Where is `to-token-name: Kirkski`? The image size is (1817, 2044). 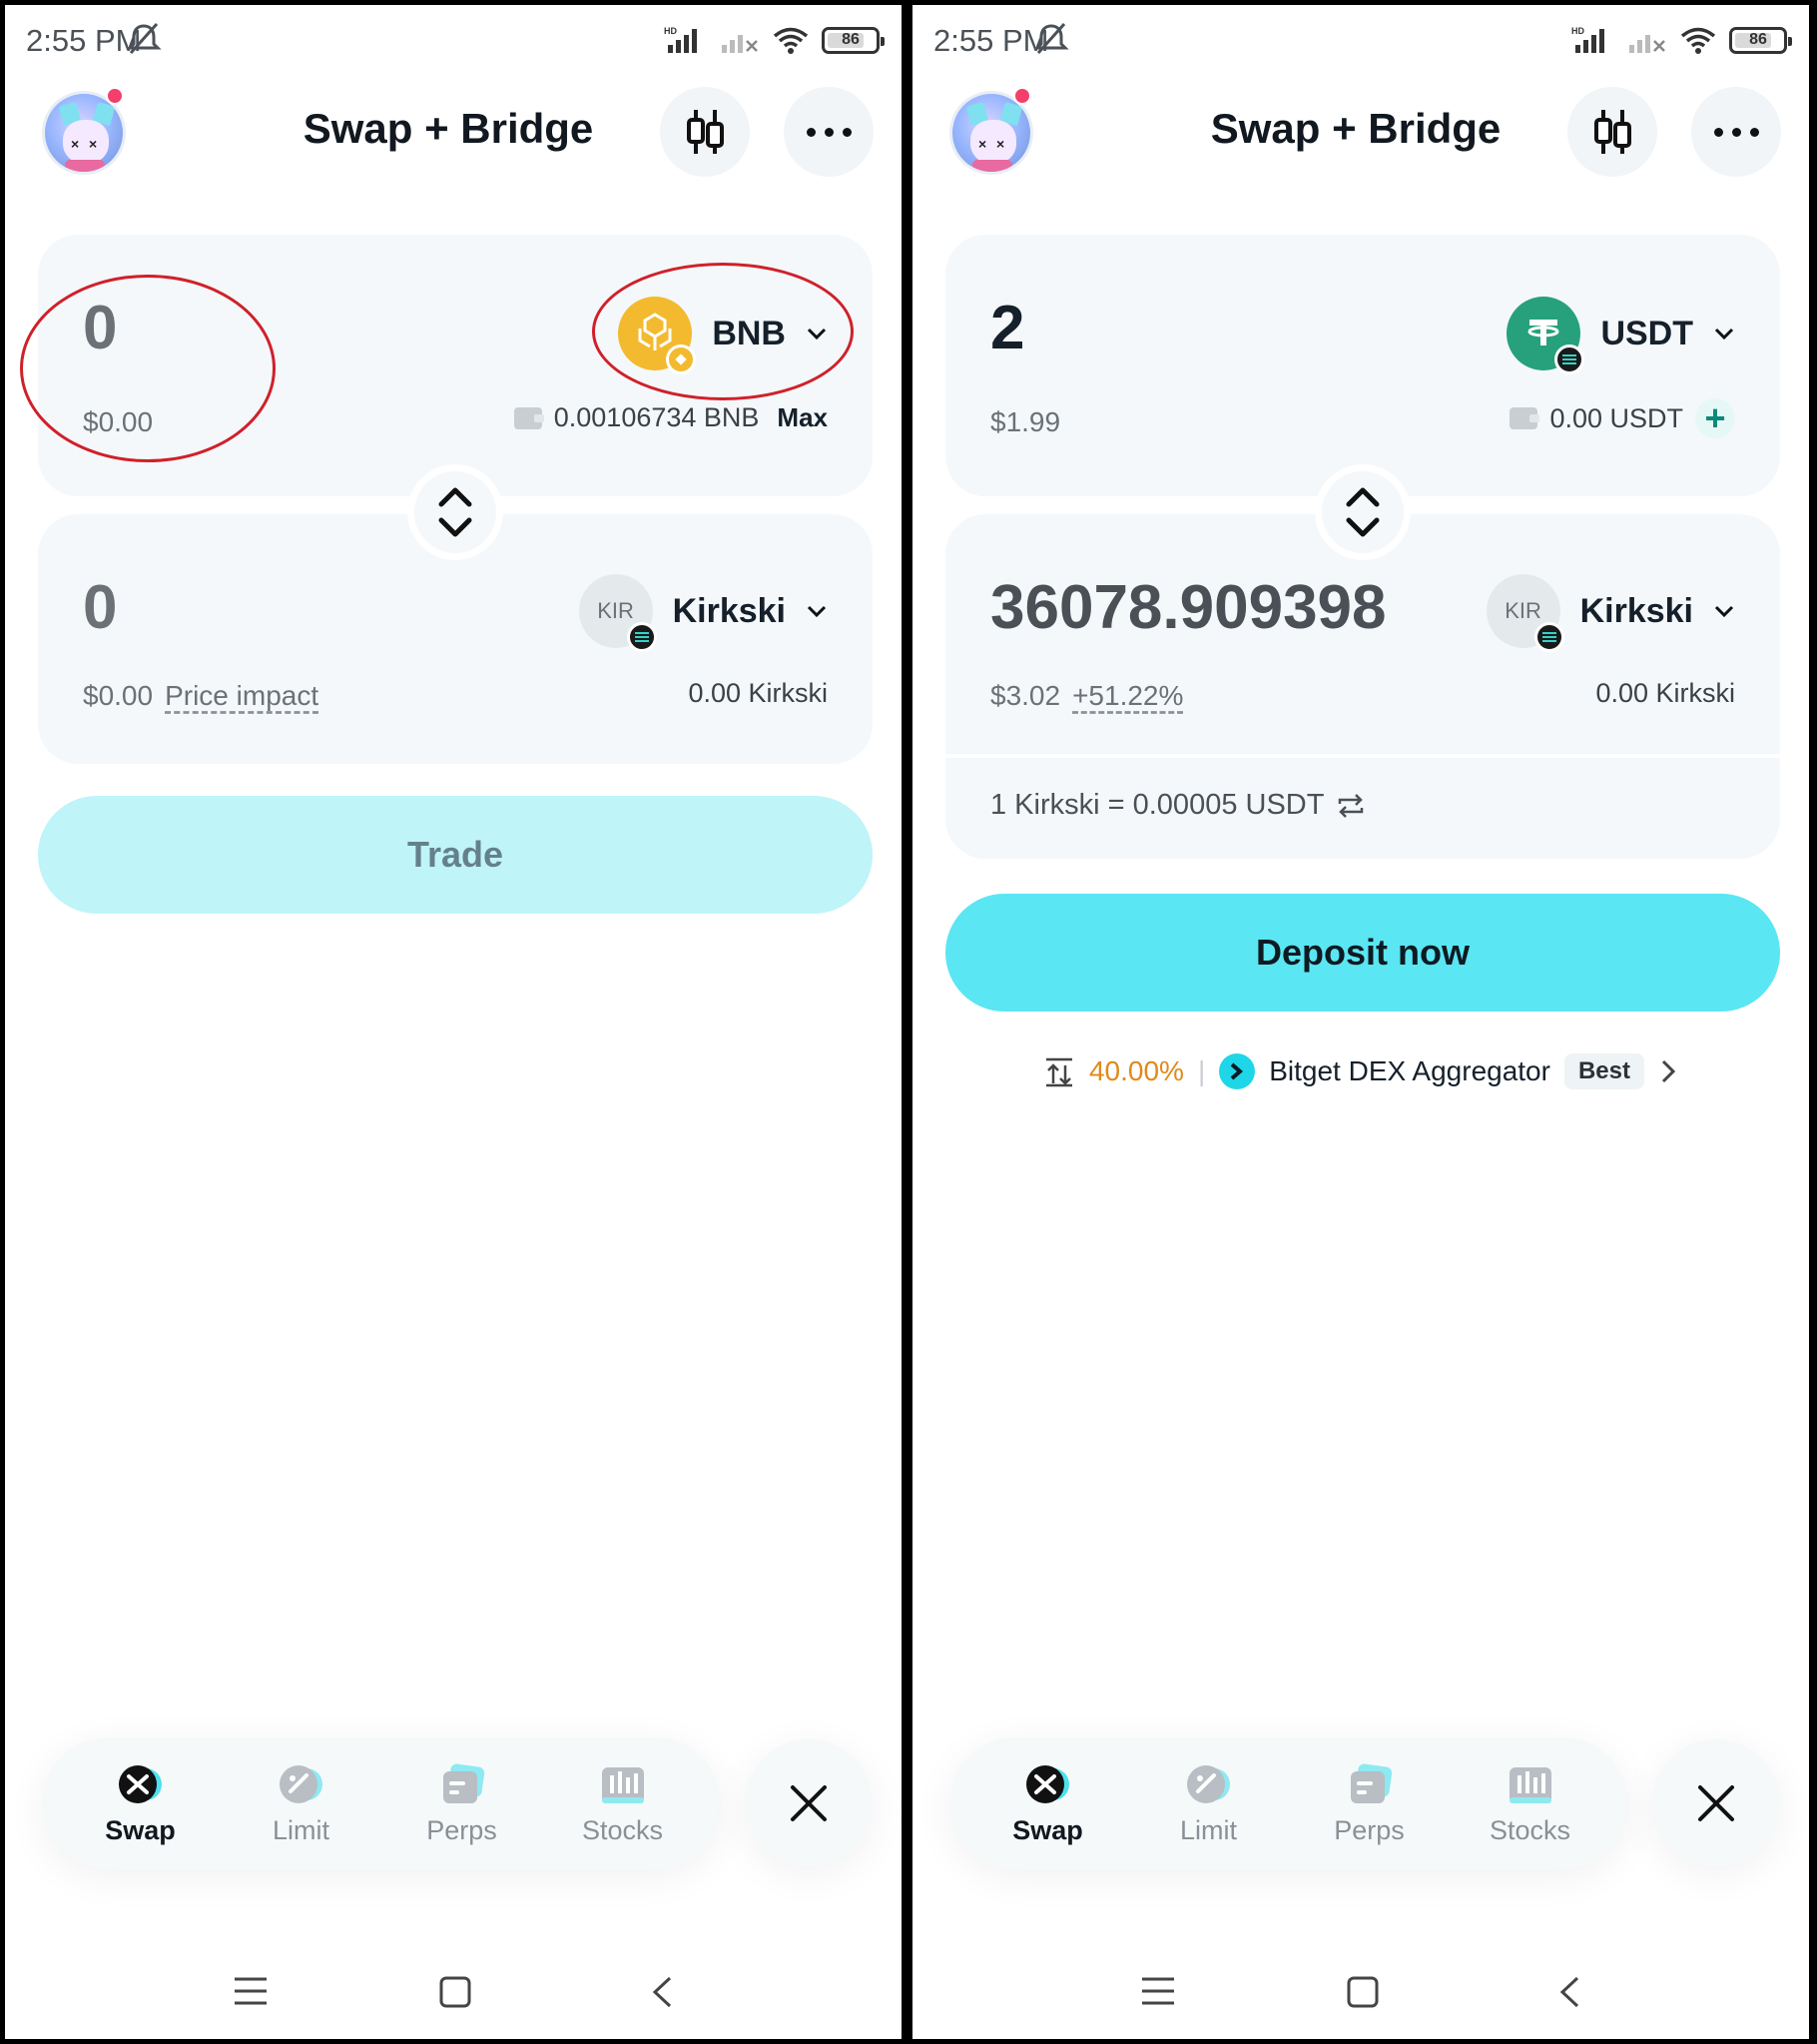
to-token-name: Kirkski is located at coordinates (1636, 610).